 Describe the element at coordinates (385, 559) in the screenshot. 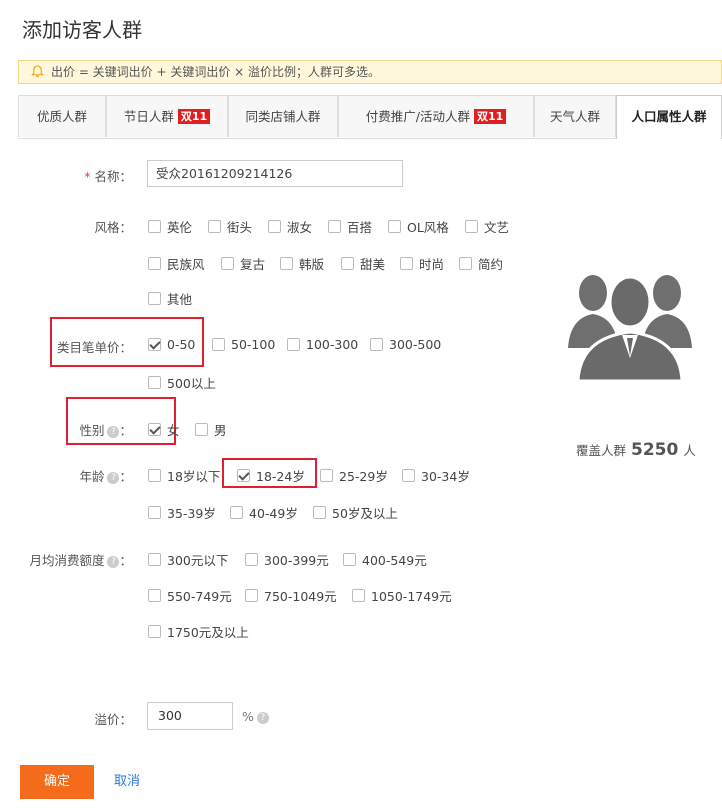

I see `spend-option: 400-549元` at that location.